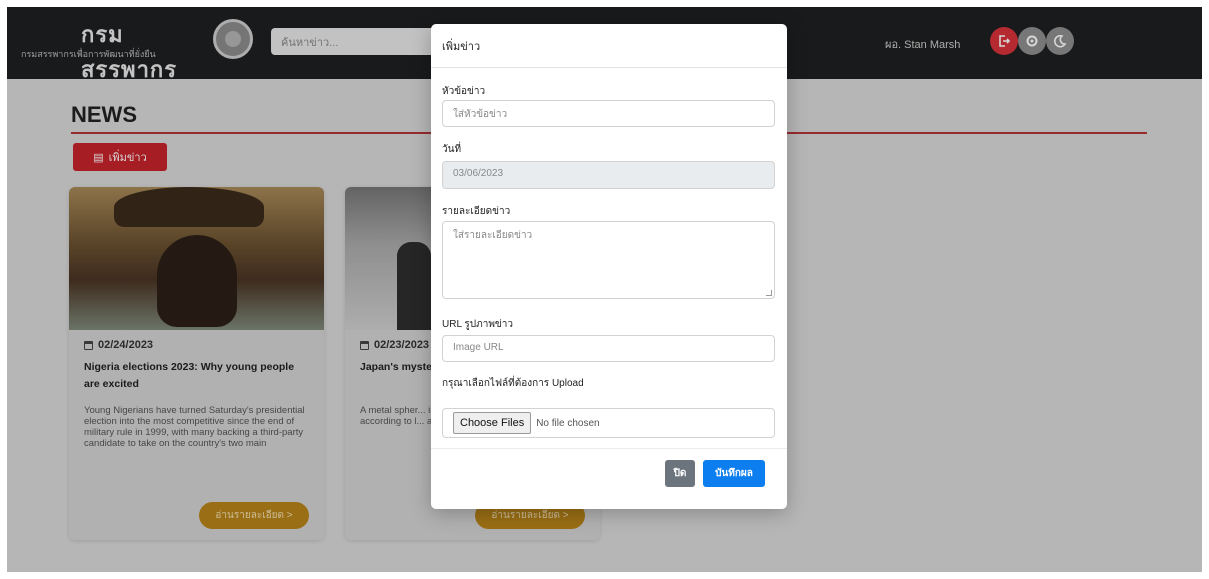  What do you see at coordinates (608, 423) in the screenshot?
I see `file-upload-field: Choose Files No file chosen` at bounding box center [608, 423].